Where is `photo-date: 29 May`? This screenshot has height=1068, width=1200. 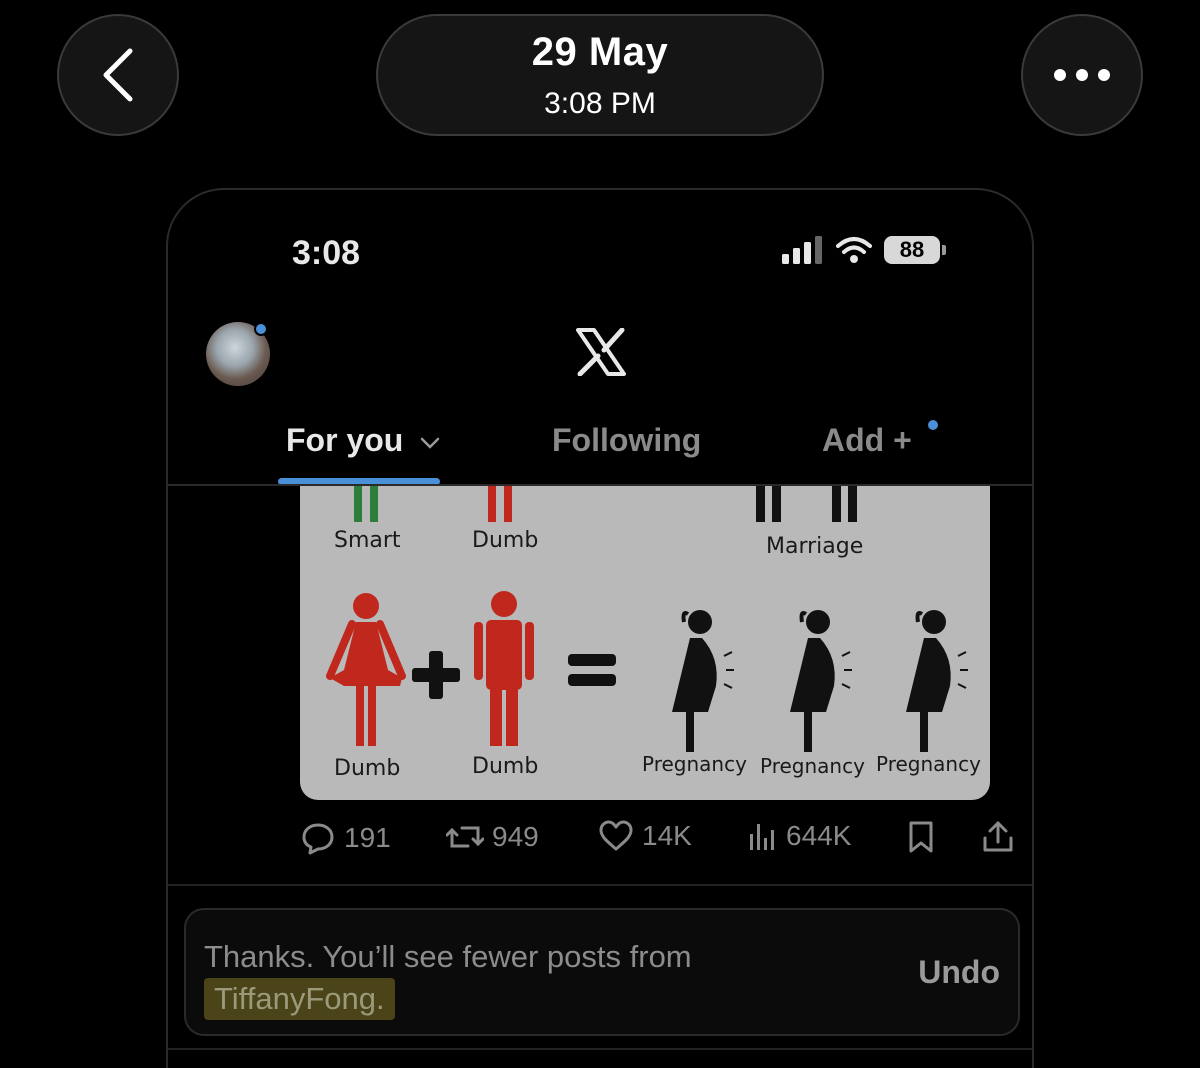
photo-date: 29 May is located at coordinates (600, 51).